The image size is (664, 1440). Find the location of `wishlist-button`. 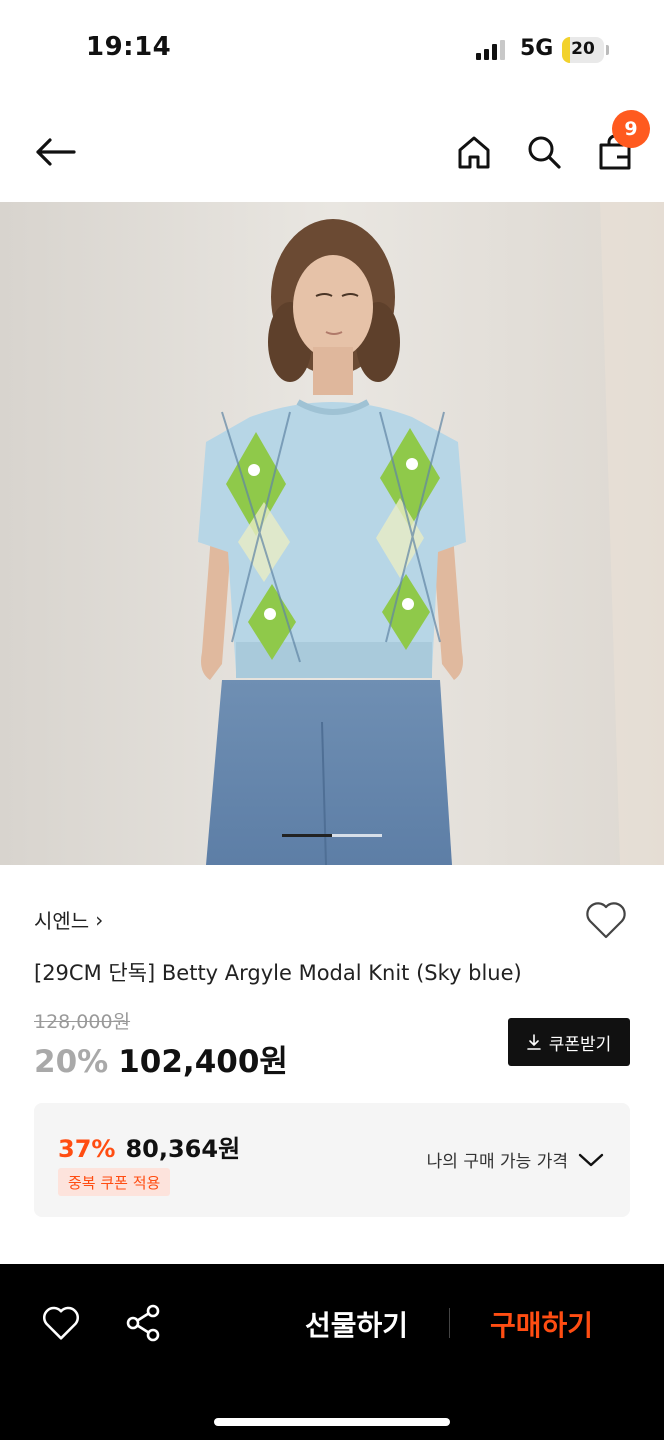

wishlist-button is located at coordinates (606, 922).